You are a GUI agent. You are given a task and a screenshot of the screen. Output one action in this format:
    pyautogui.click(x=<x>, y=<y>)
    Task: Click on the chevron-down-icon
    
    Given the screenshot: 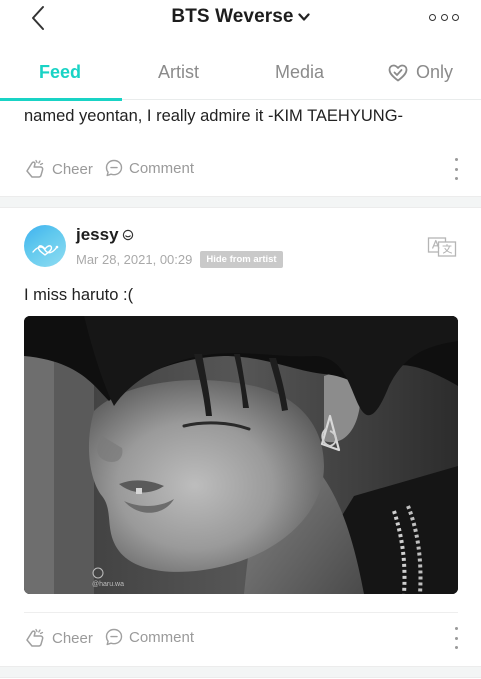 What is the action you would take?
    pyautogui.click(x=303, y=17)
    